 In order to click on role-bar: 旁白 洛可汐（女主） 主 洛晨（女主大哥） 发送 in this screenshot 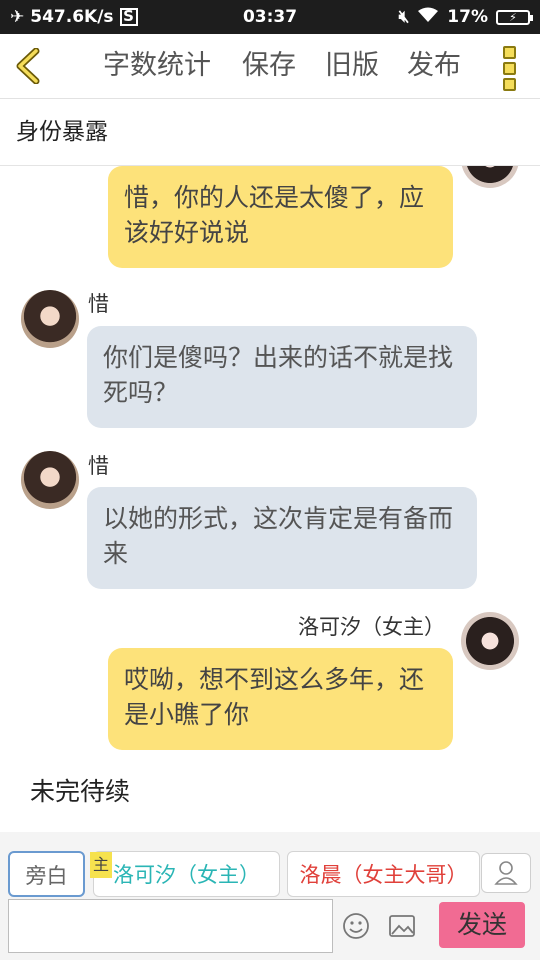, I will do `click(270, 896)`.